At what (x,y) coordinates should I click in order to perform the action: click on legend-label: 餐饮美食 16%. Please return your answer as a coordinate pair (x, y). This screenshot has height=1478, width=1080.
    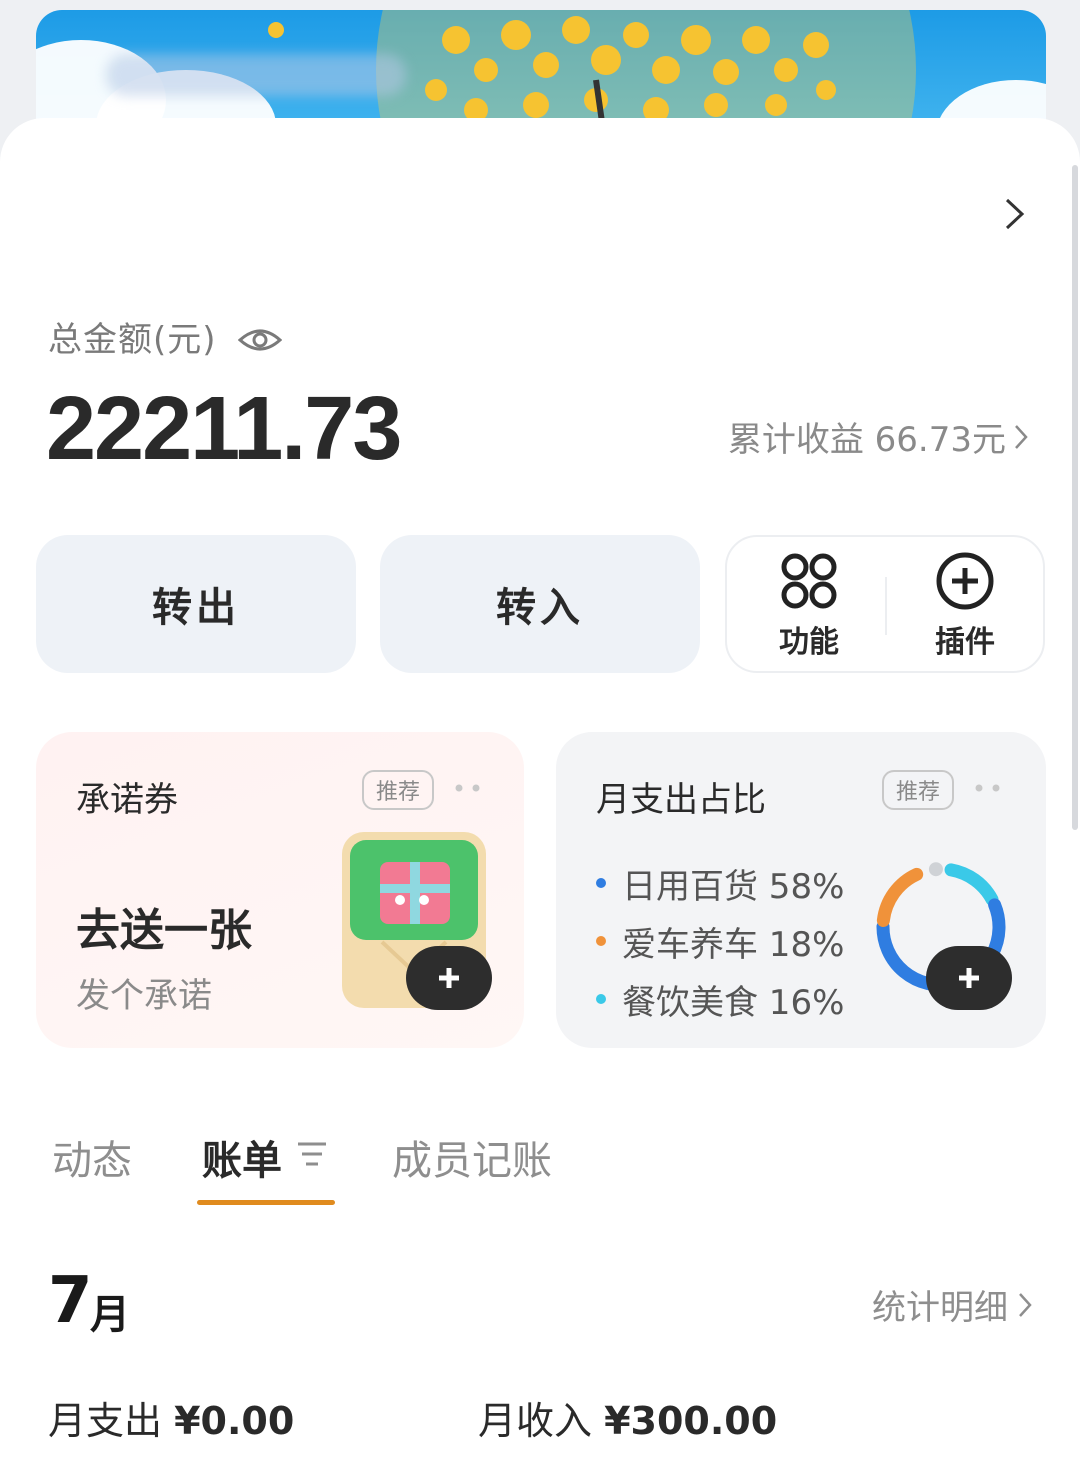
    Looking at the image, I should click on (733, 1002).